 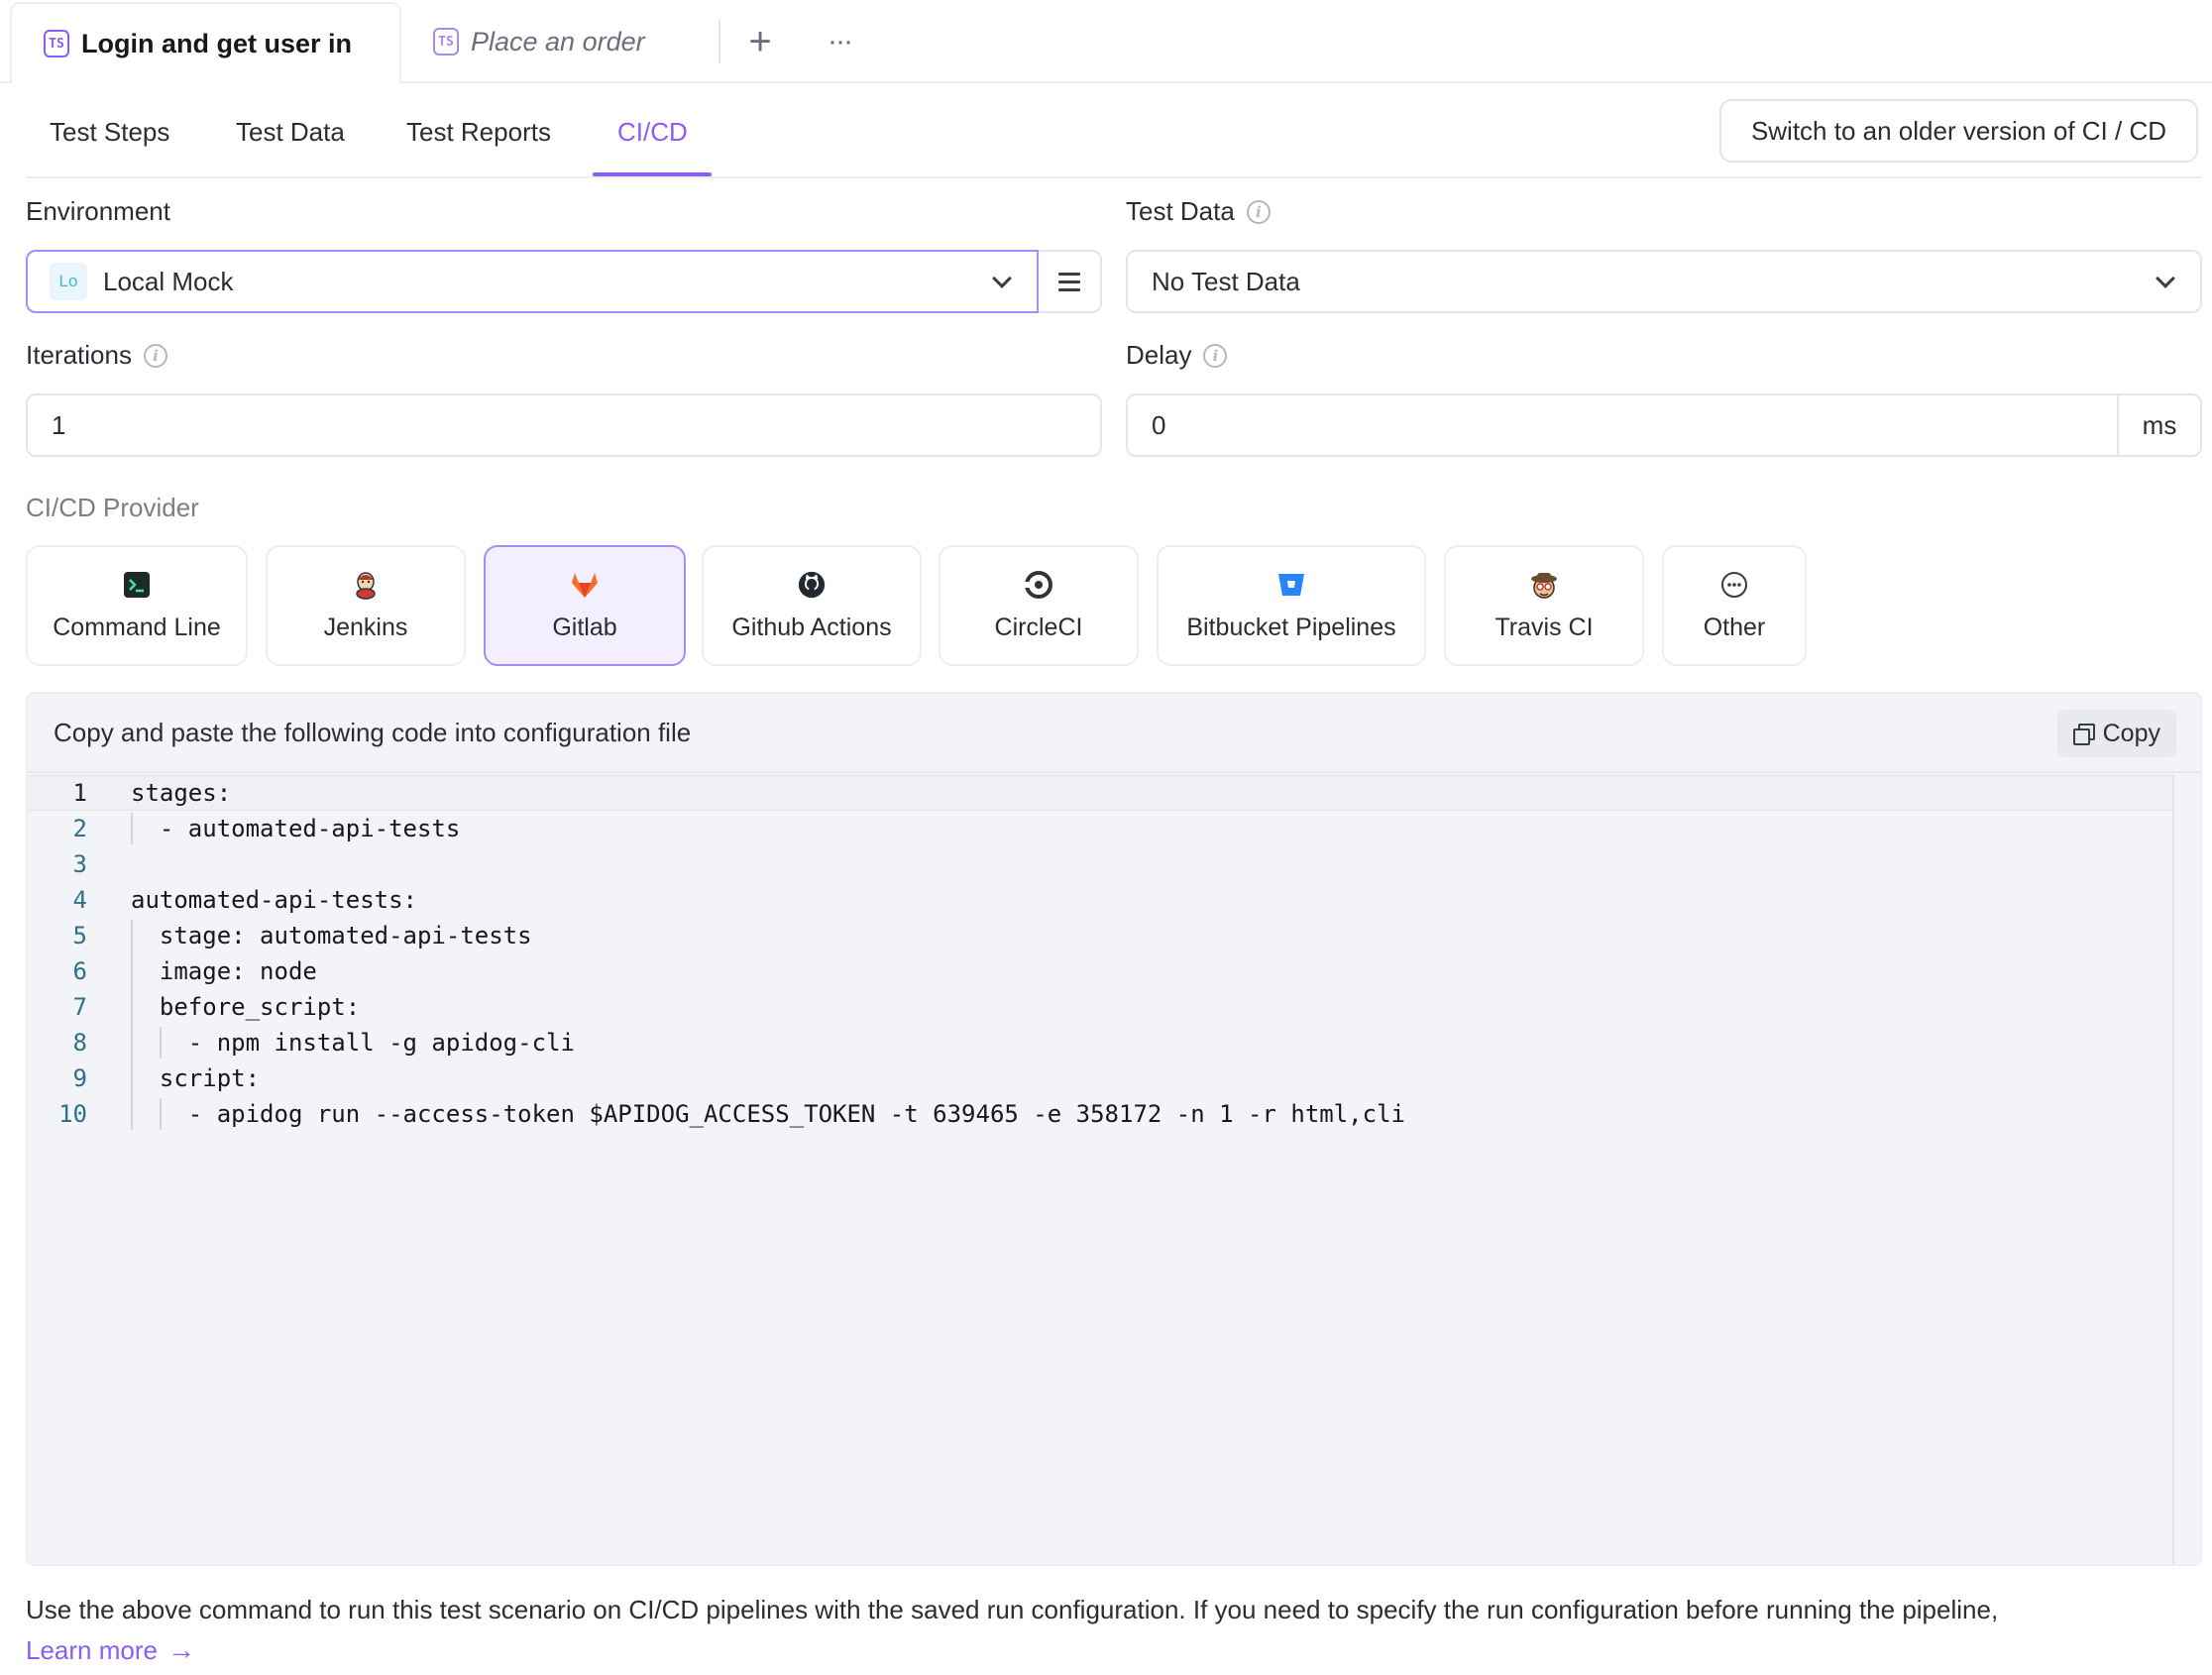 I want to click on doc-tab-login: TS Login and get user in, so click(x=205, y=42).